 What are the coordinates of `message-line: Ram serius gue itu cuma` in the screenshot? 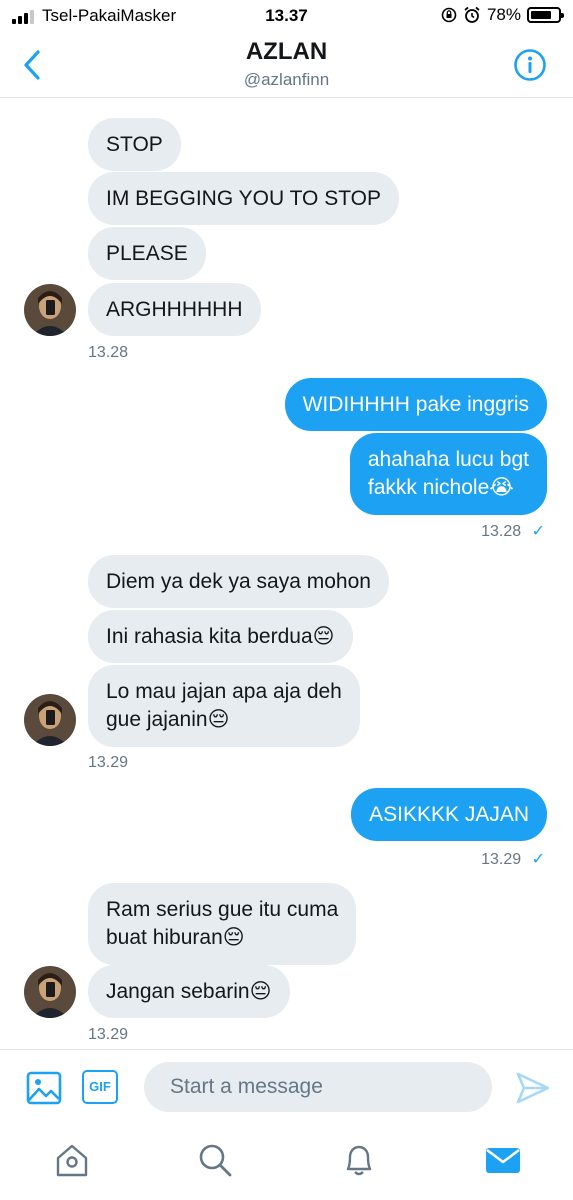 It's located at (222, 909).